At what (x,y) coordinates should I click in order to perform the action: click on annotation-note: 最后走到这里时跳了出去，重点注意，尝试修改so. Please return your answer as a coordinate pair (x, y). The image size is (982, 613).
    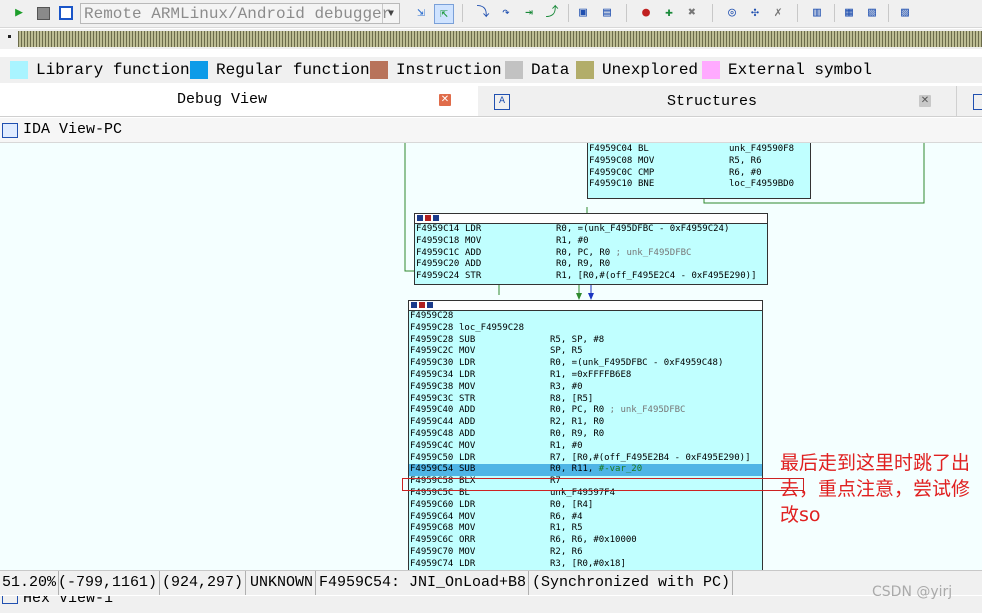
    Looking at the image, I should click on (875, 489).